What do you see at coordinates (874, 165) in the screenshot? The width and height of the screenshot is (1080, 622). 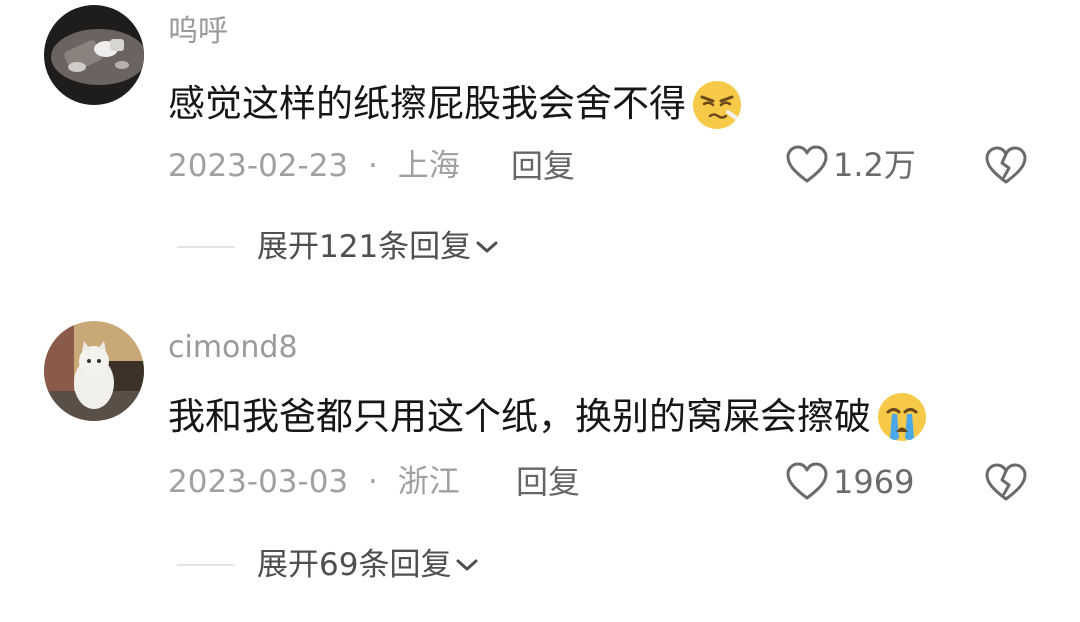 I see `like-count: 1.2万` at bounding box center [874, 165].